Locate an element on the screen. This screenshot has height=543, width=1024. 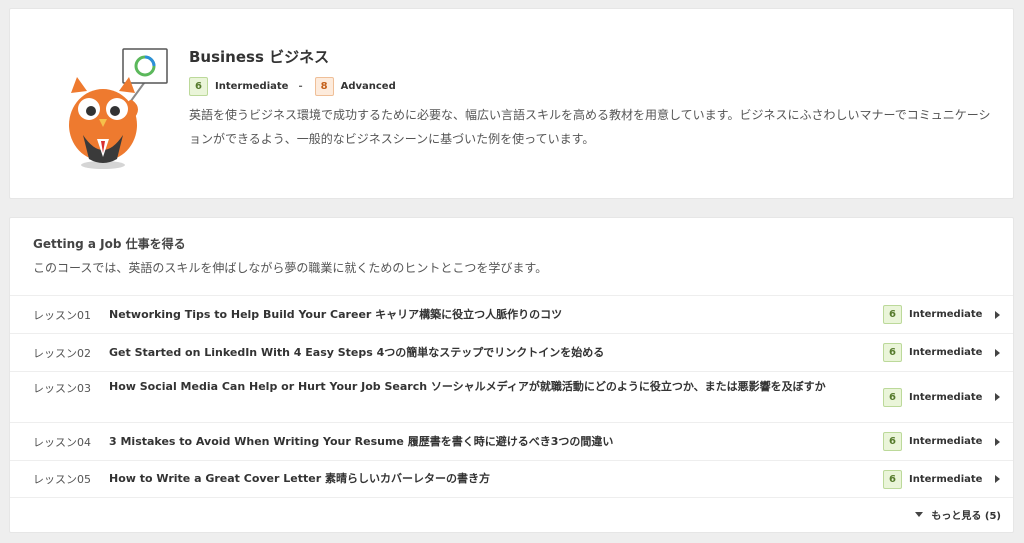
course-title: Business ビジネス is located at coordinates (259, 57).